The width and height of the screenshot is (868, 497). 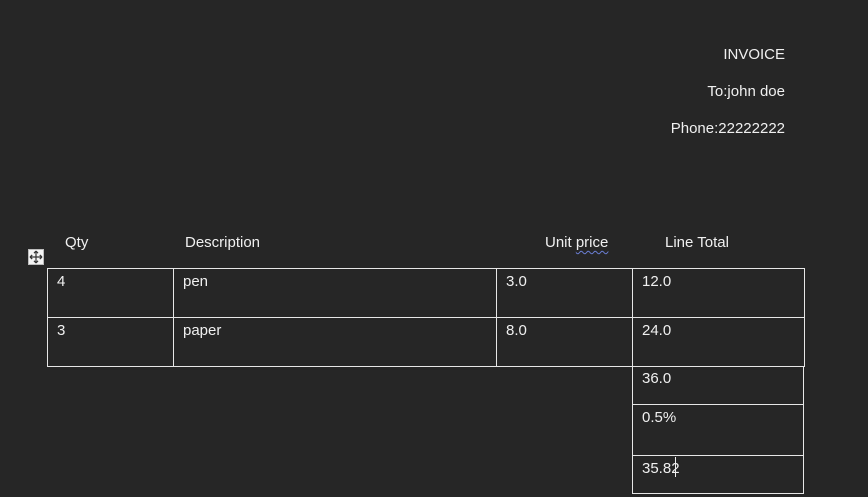 I want to click on table-row: 35.82, so click(x=718, y=474).